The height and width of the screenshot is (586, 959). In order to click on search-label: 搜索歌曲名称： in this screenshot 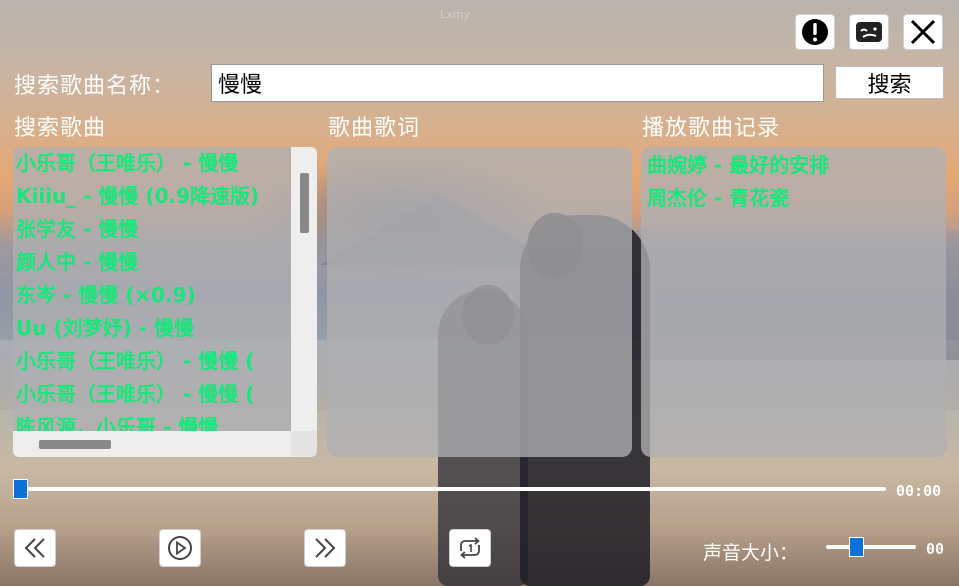, I will do `click(95, 86)`.